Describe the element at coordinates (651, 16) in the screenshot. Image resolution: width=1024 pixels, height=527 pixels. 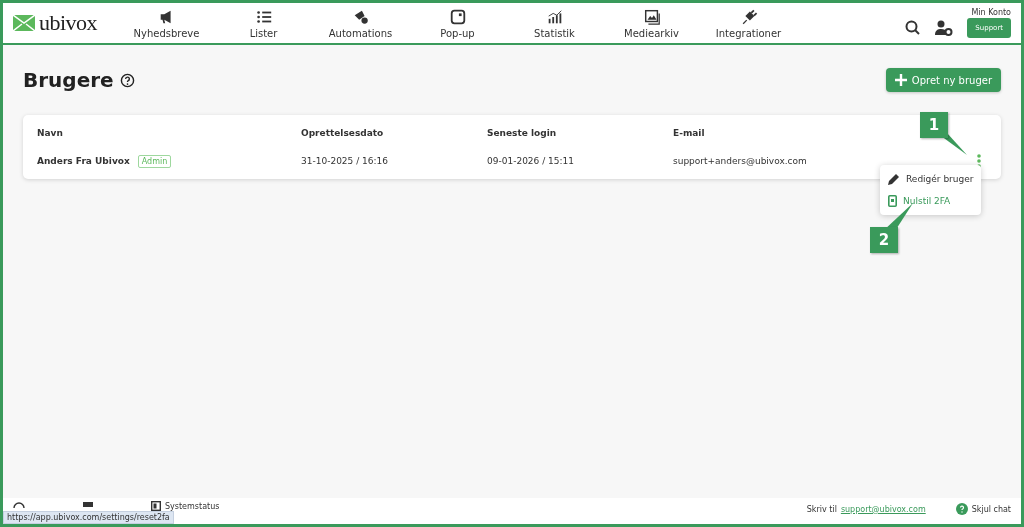
I see `image-icon` at that location.